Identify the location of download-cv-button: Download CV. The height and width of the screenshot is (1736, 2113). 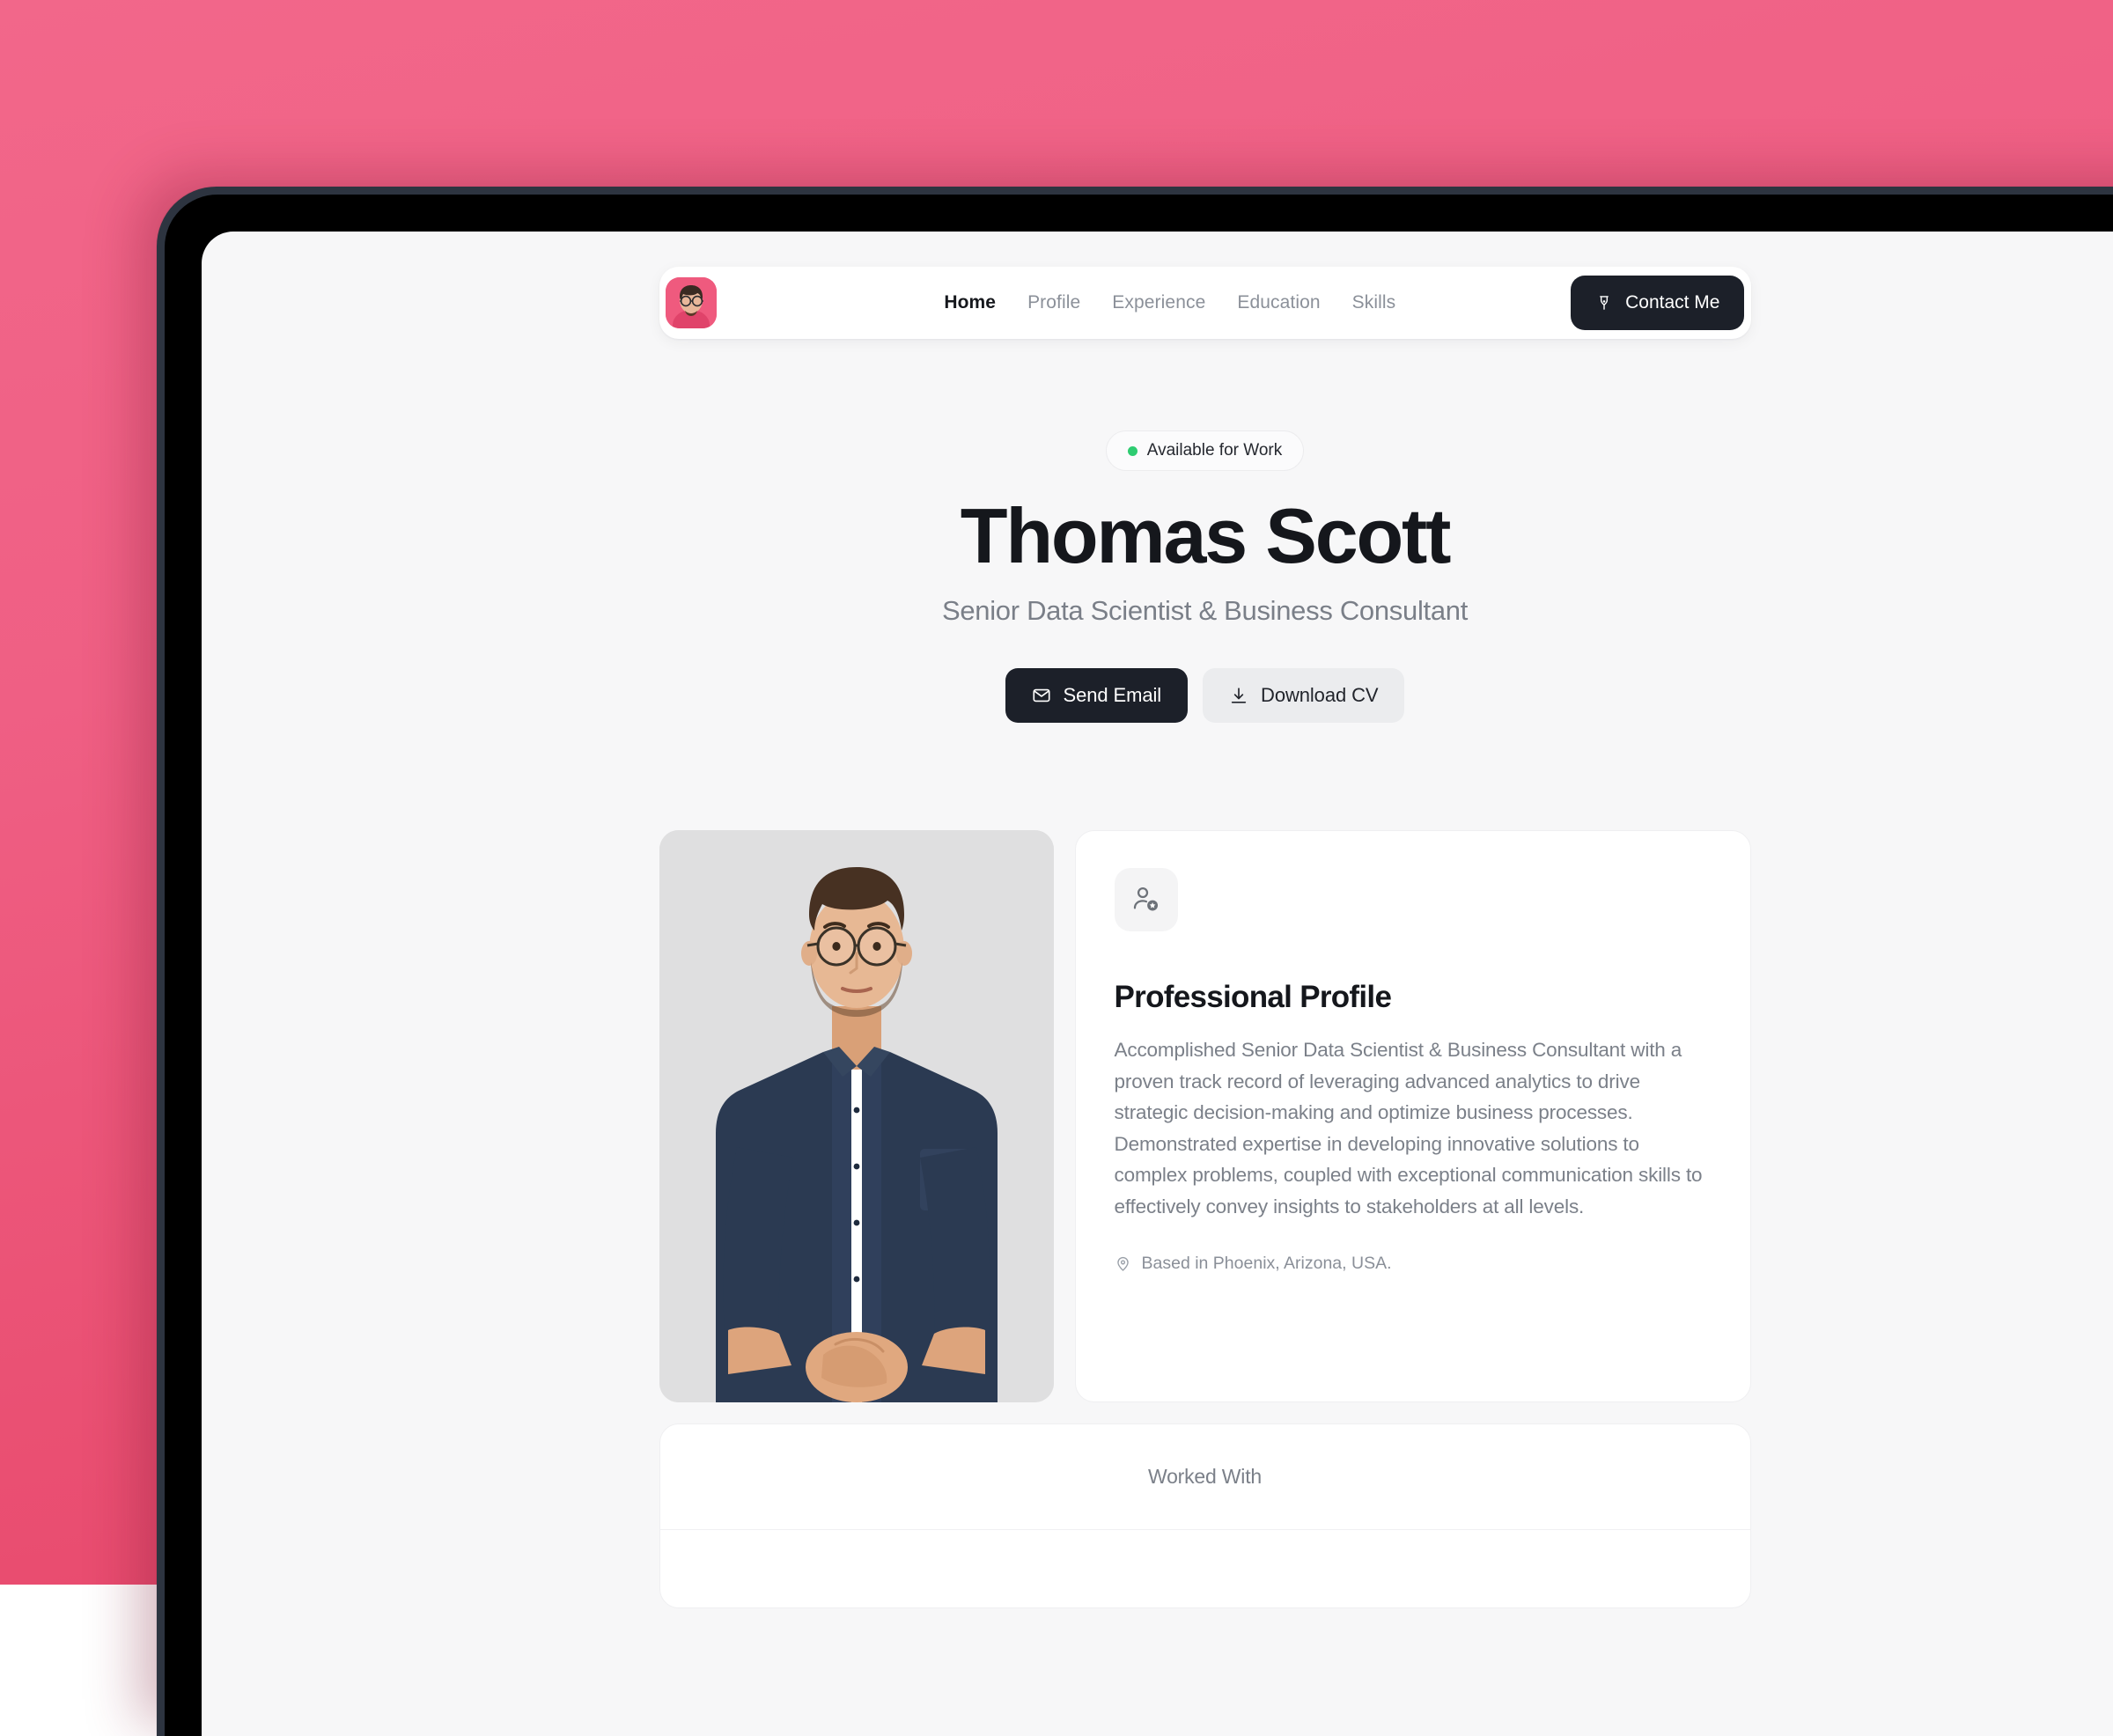
(1303, 695).